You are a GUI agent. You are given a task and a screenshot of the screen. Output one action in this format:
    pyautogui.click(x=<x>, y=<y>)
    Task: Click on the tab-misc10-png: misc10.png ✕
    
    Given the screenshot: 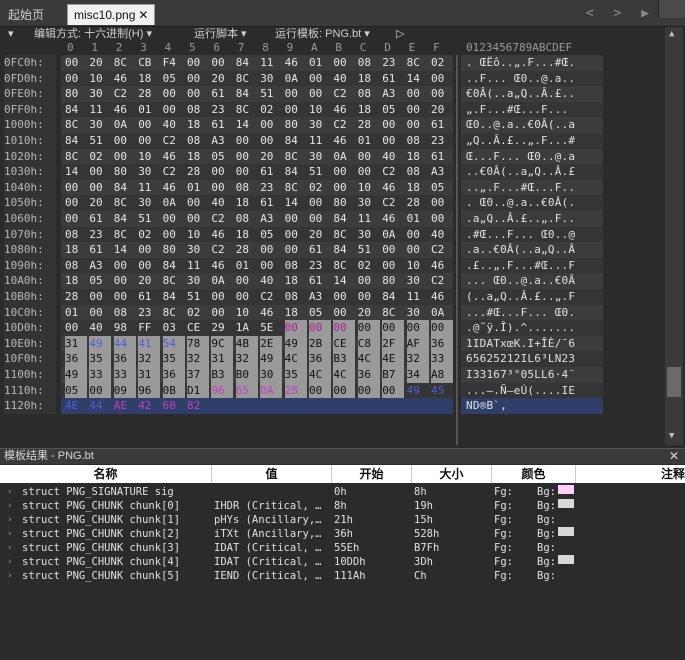 What is the action you would take?
    pyautogui.click(x=111, y=14)
    